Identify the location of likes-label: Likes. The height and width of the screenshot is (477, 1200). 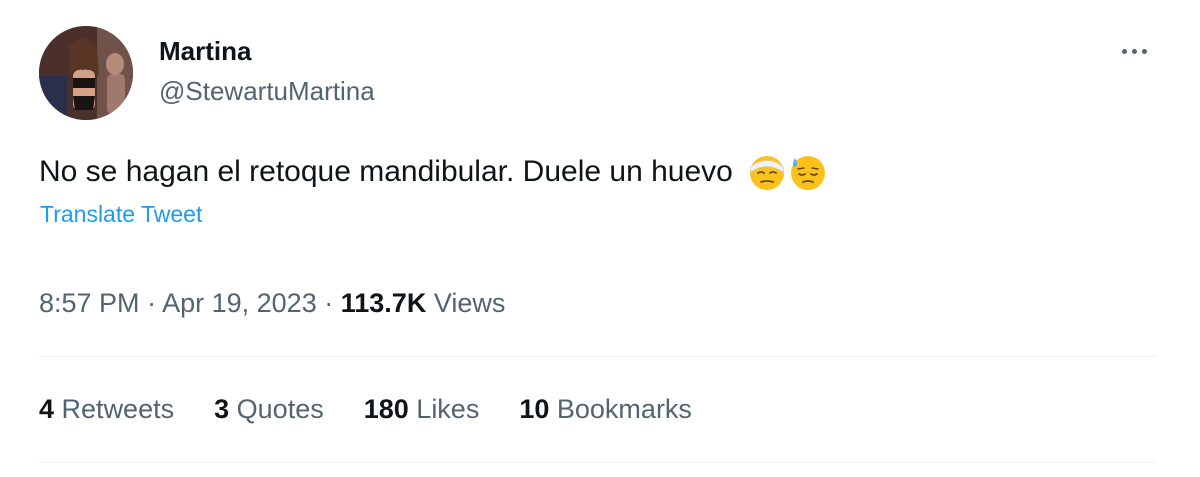
(448, 409).